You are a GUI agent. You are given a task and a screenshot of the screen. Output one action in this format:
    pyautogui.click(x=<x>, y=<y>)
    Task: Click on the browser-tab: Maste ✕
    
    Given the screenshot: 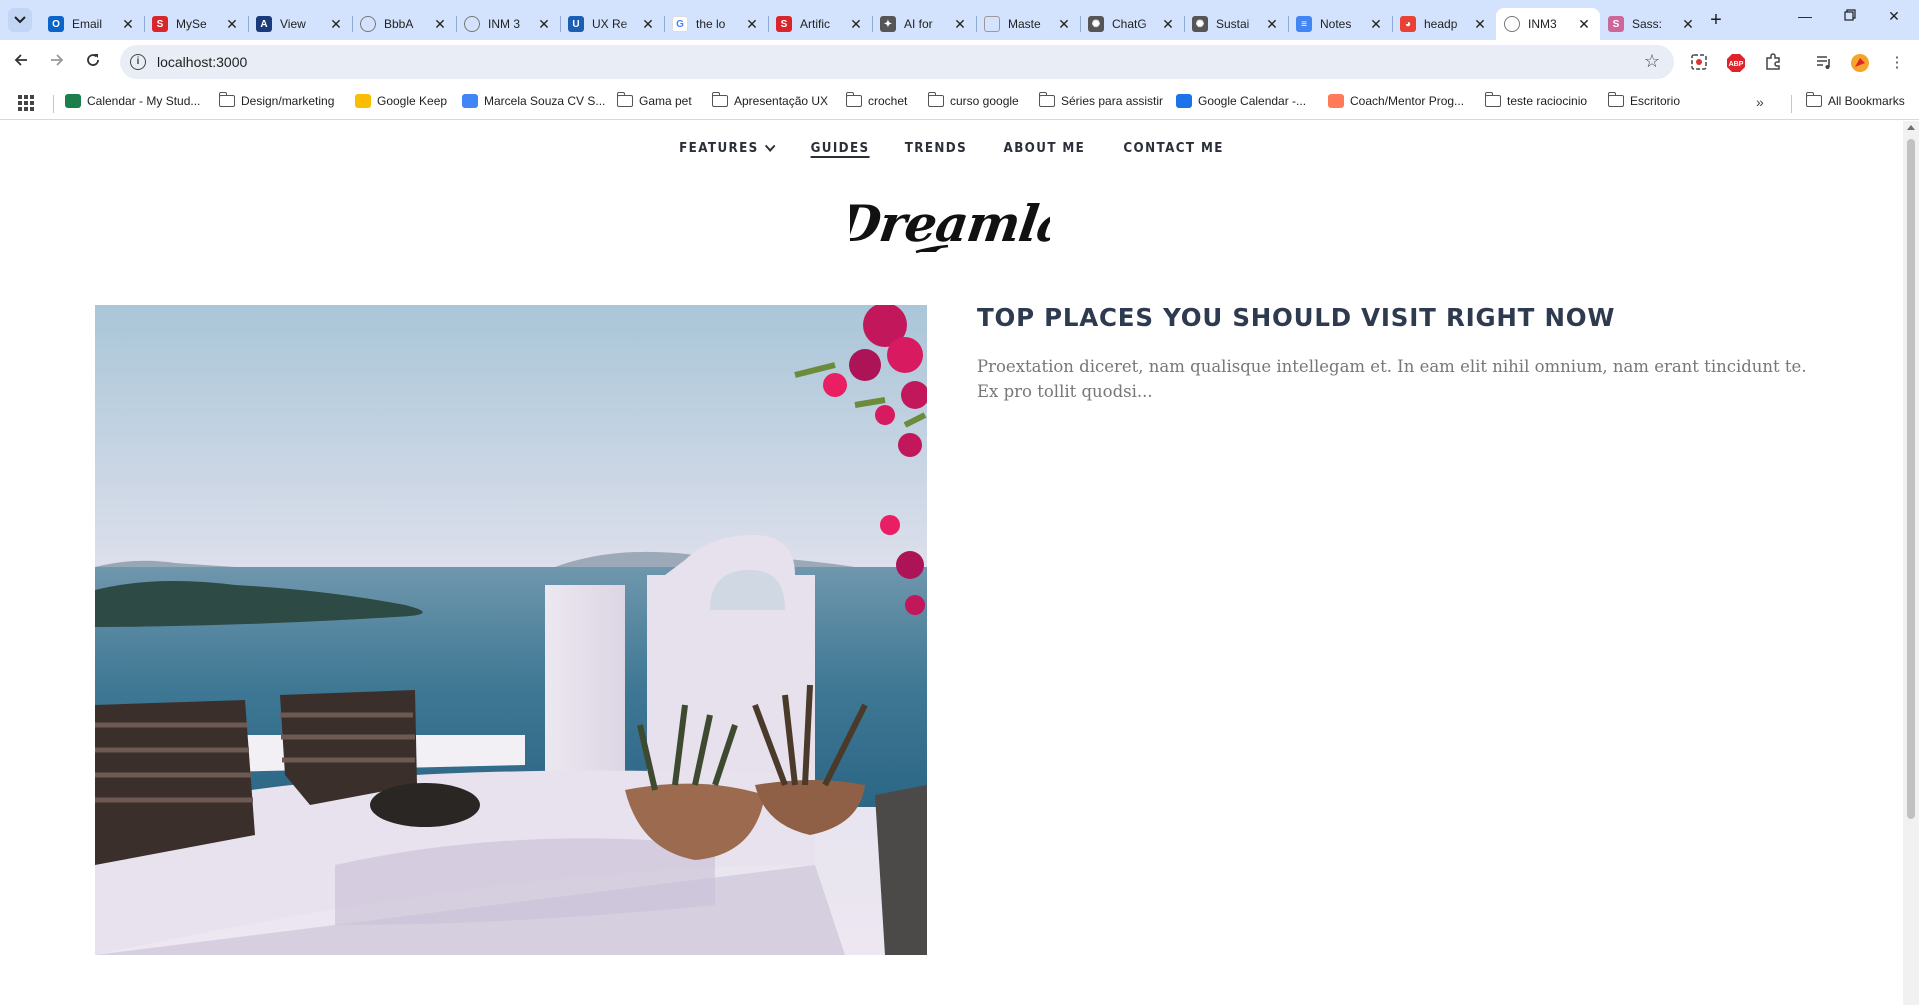 What is the action you would take?
    pyautogui.click(x=1028, y=24)
    